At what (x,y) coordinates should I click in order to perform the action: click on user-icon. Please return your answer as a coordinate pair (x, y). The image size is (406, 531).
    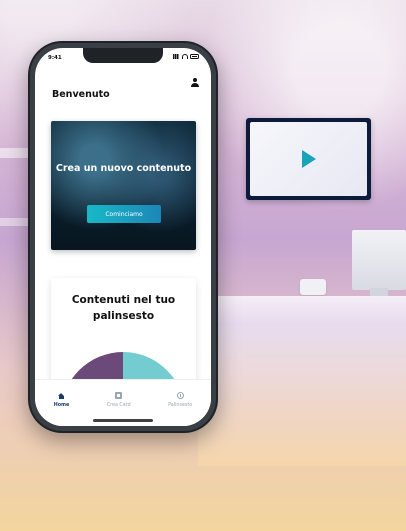
    Looking at the image, I should click on (195, 82).